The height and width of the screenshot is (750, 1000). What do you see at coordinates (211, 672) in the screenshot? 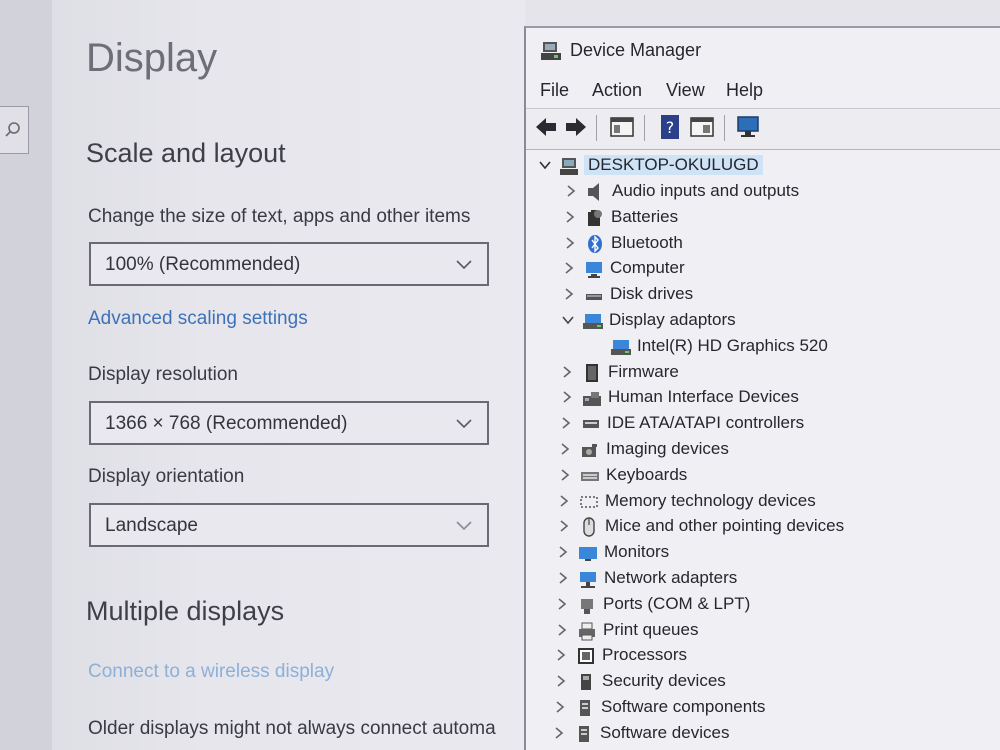
I see `wireless-display-link: Connect to a wireless display` at bounding box center [211, 672].